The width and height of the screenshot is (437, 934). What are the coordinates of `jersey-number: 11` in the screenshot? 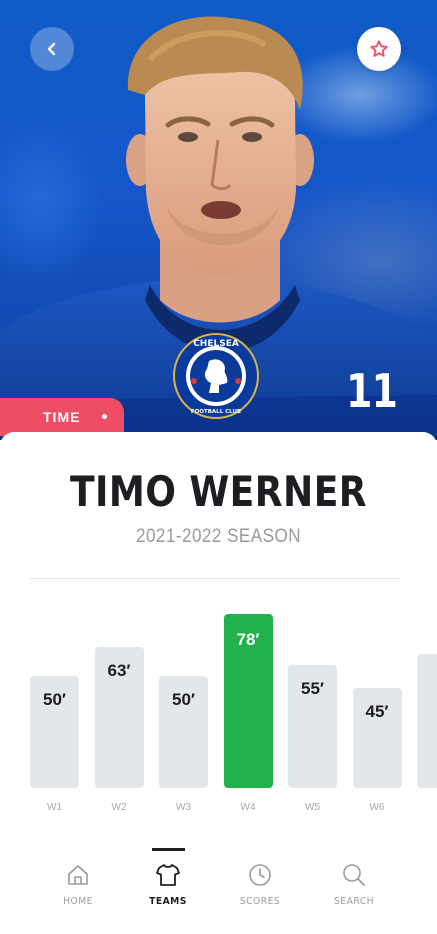 It's located at (372, 391).